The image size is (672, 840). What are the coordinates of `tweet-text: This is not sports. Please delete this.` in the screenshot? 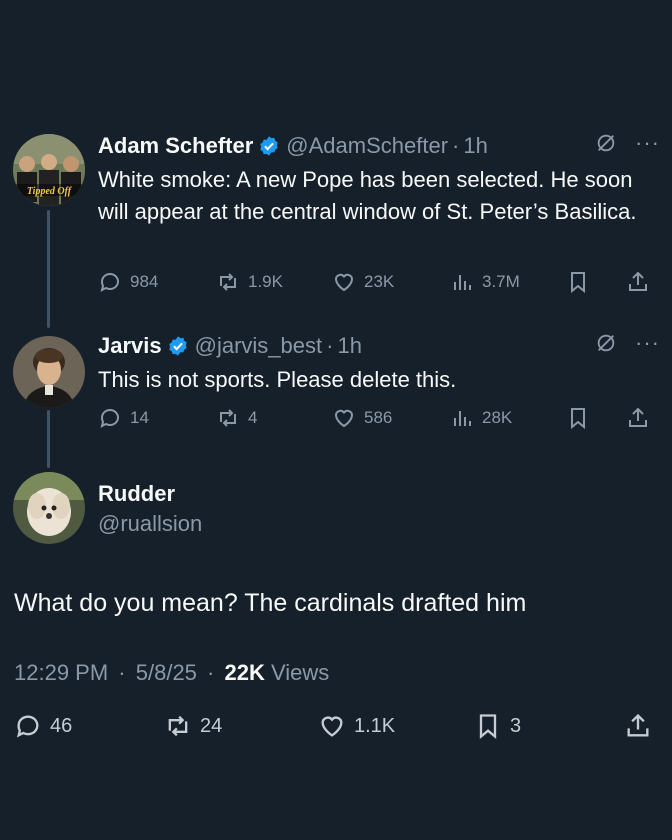 It's located at (277, 379).